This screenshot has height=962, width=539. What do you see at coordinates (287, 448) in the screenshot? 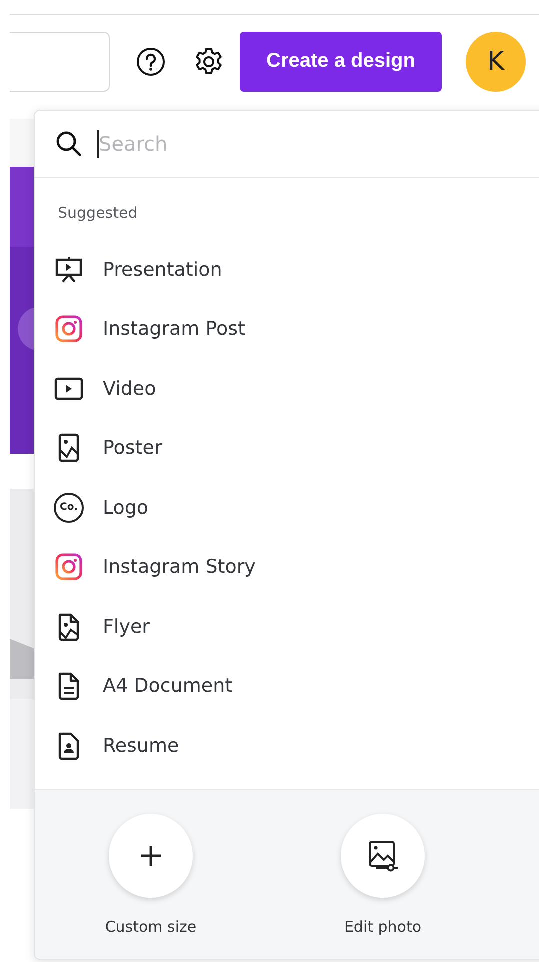
I see `menu-item: Poster` at bounding box center [287, 448].